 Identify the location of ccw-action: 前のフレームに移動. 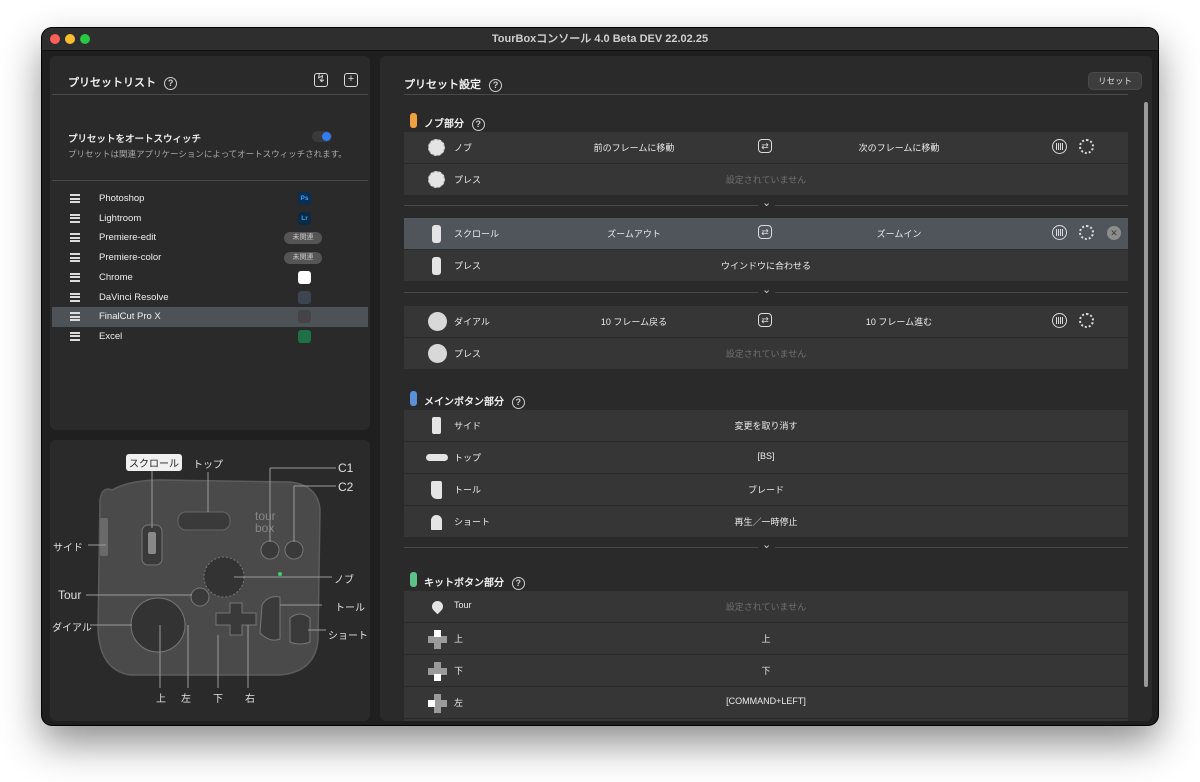
(634, 147).